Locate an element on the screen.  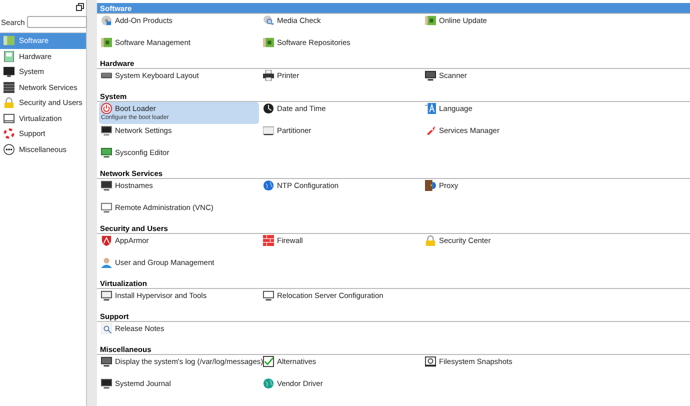
restore-icon is located at coordinates (80, 7).